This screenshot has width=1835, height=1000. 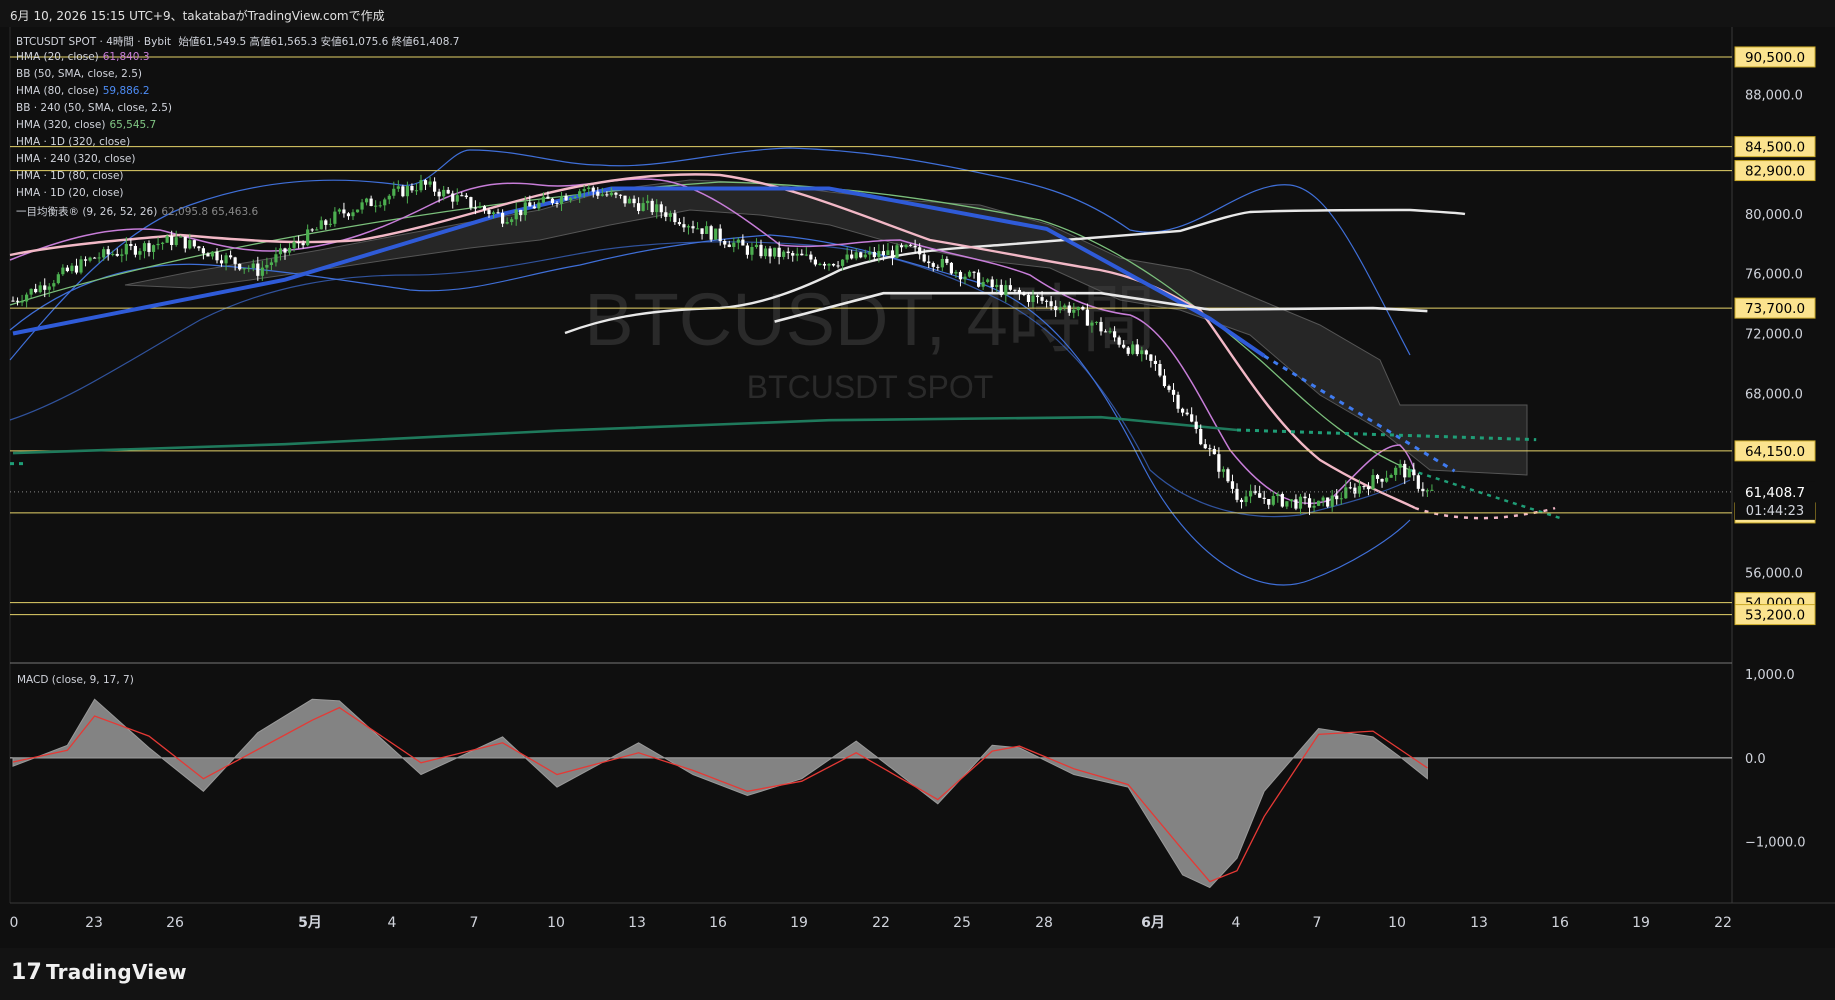 I want to click on legend-item-label: HMA · 1D (320, close), so click(x=73, y=142).